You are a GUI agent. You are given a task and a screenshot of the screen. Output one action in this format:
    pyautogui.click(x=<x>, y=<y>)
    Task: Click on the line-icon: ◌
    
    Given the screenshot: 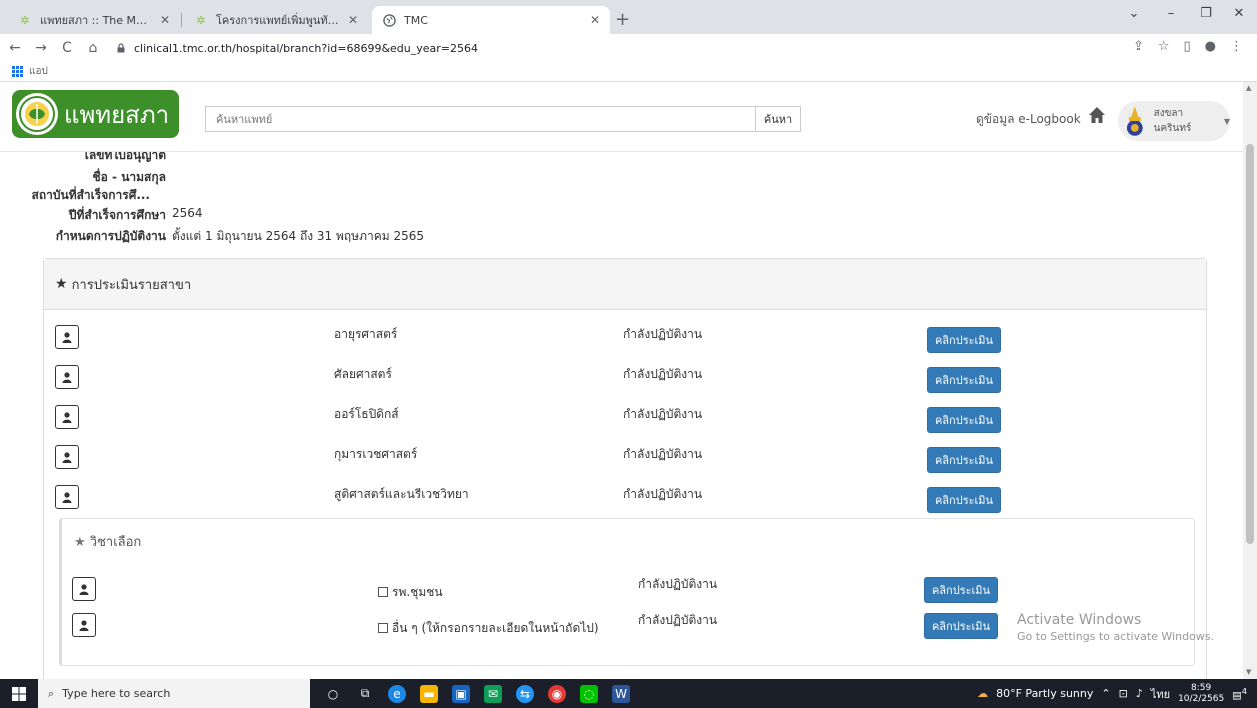 What is the action you would take?
    pyautogui.click(x=589, y=693)
    